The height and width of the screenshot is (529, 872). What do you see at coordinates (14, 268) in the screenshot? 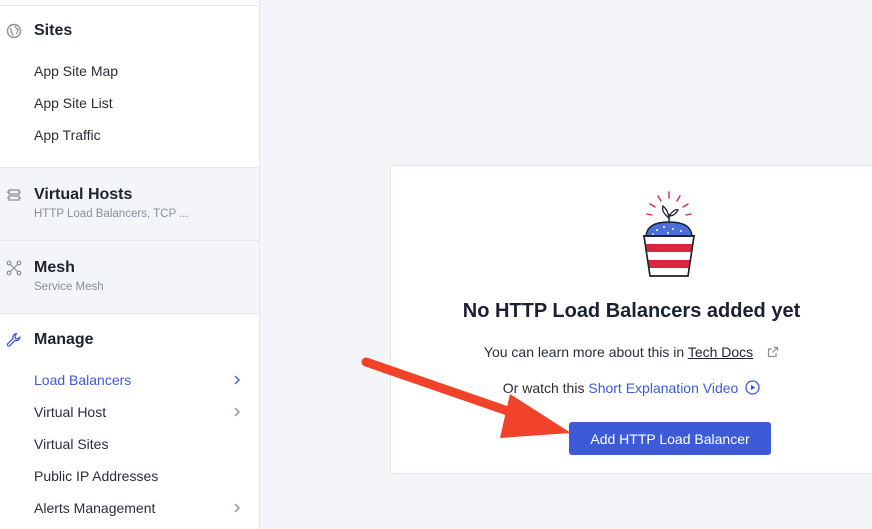
I see `mesh-icon` at bounding box center [14, 268].